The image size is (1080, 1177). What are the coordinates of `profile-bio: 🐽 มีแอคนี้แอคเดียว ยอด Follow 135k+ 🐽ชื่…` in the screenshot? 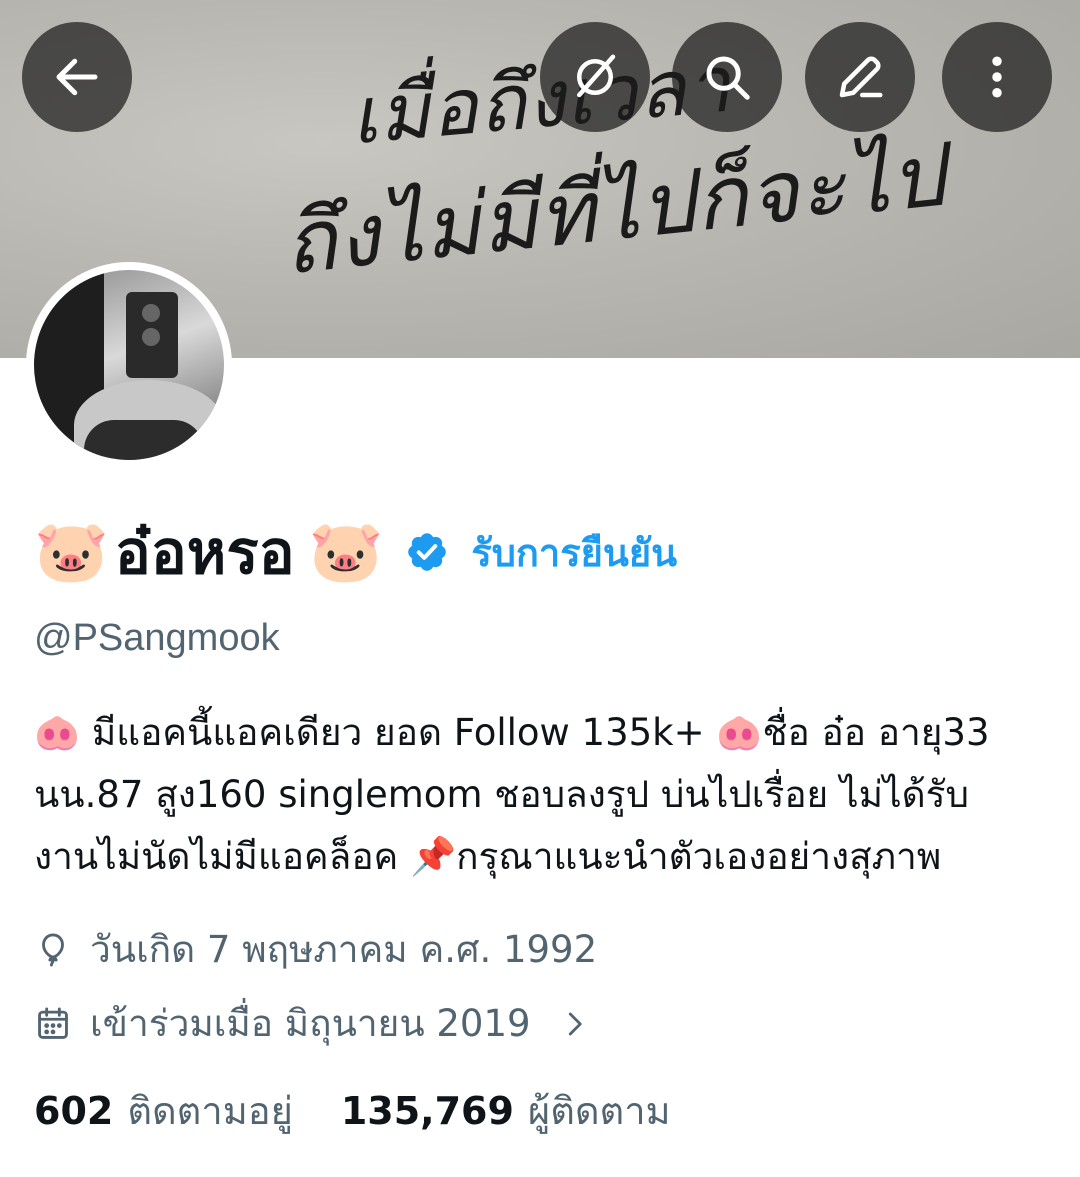 It's located at (539, 795).